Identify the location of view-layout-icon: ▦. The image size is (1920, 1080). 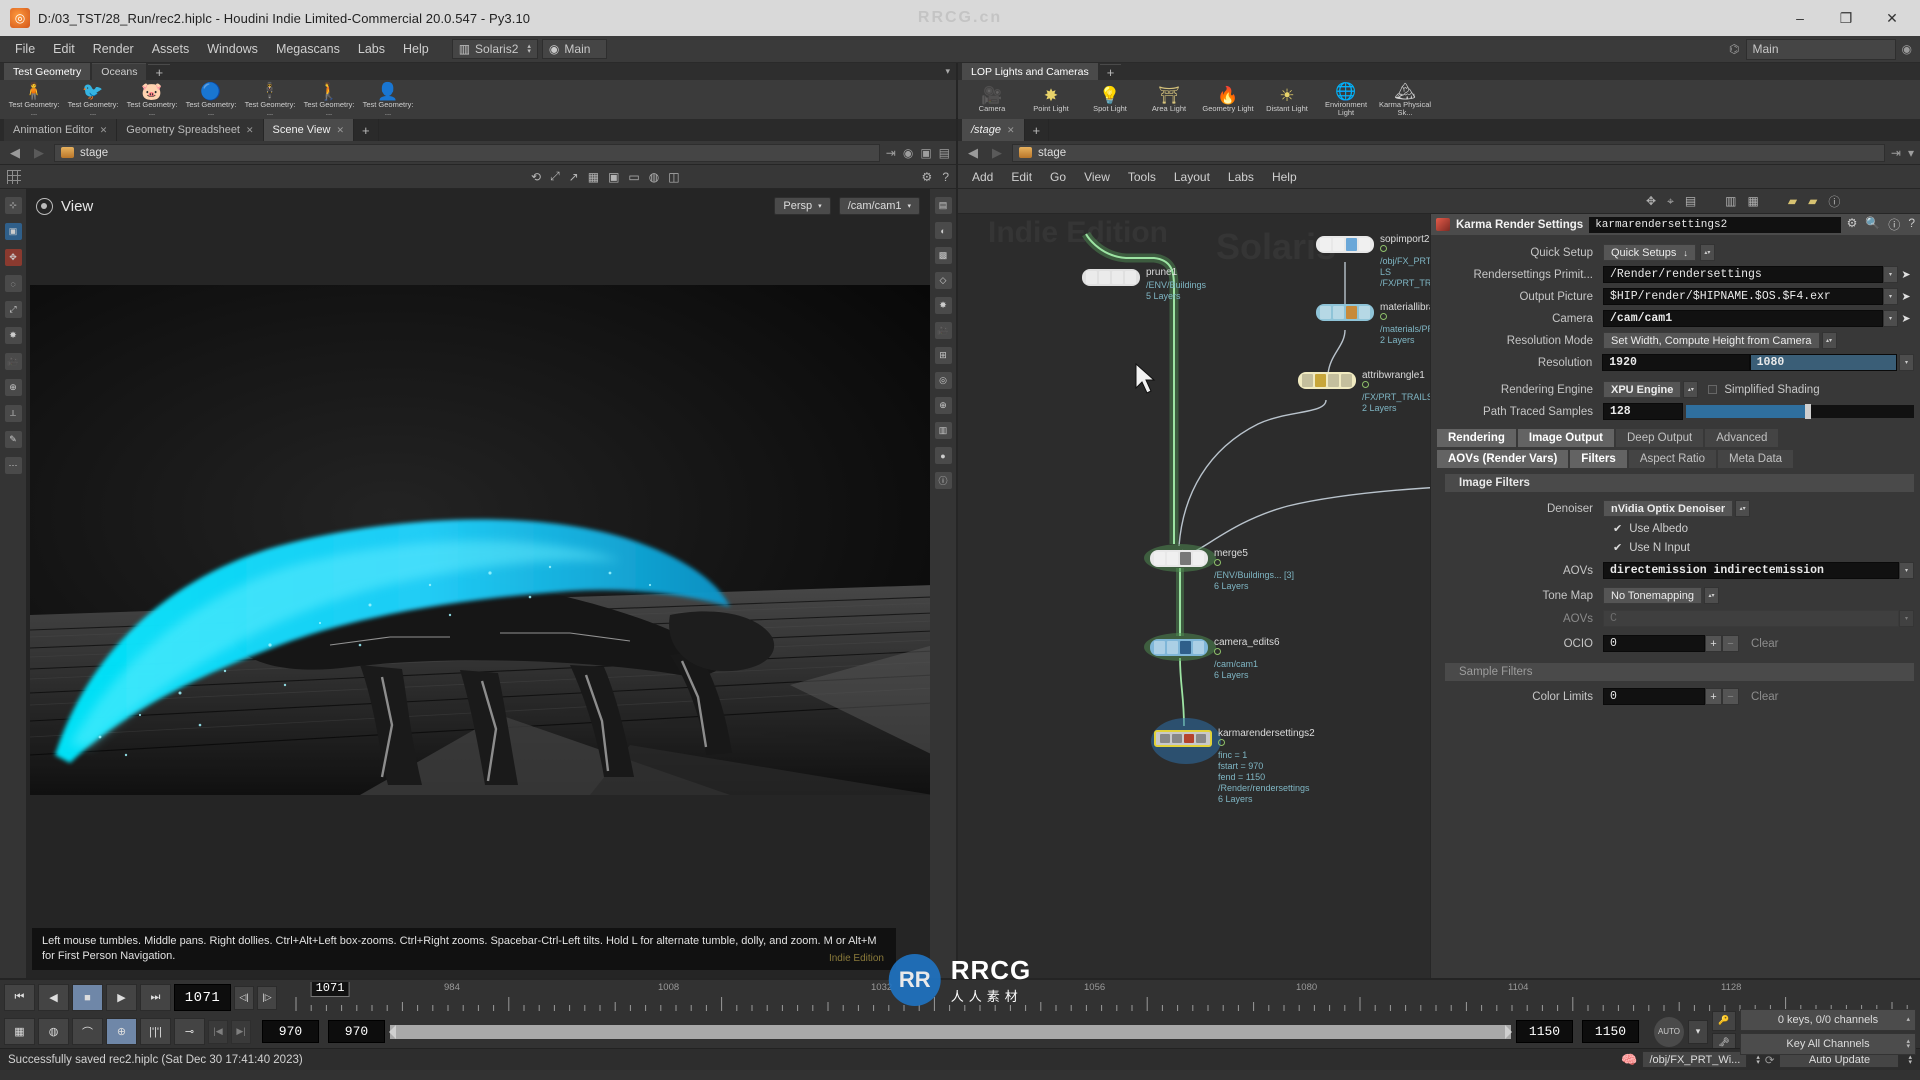
(593, 177).